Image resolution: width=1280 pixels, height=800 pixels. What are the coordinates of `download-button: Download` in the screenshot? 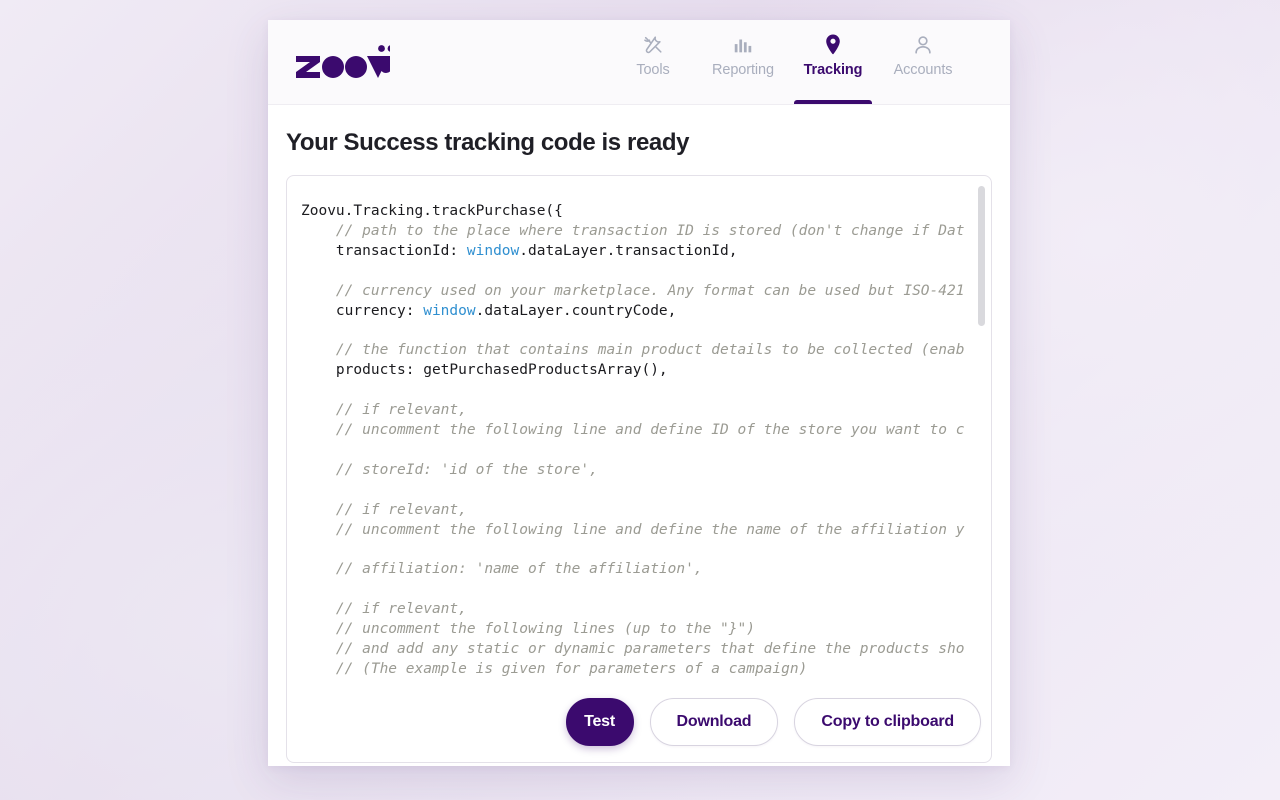 It's located at (714, 722).